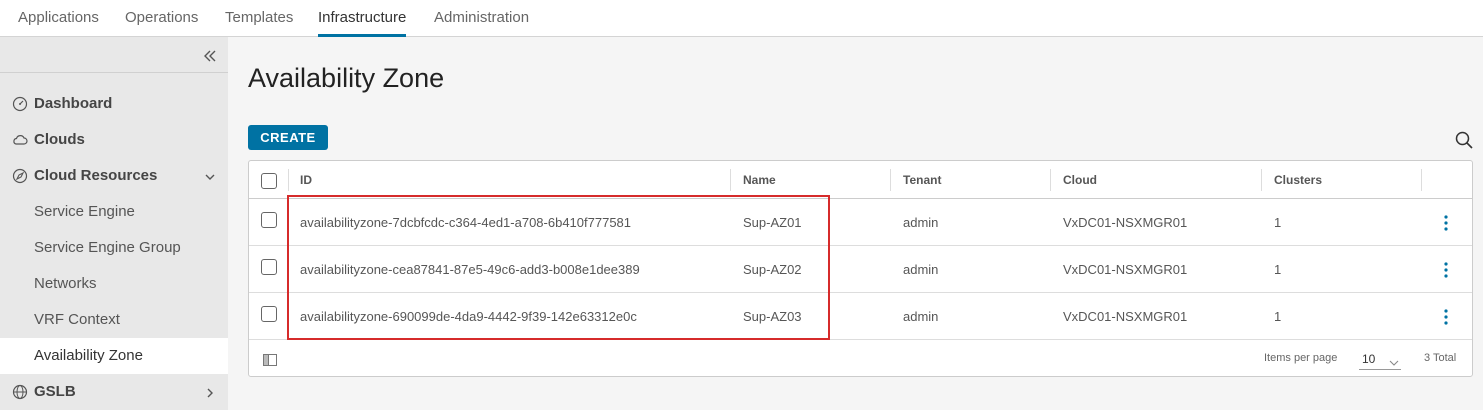 Image resolution: width=1483 pixels, height=410 pixels. What do you see at coordinates (88, 355) in the screenshot?
I see `sidebar-item-label: Availability Zone` at bounding box center [88, 355].